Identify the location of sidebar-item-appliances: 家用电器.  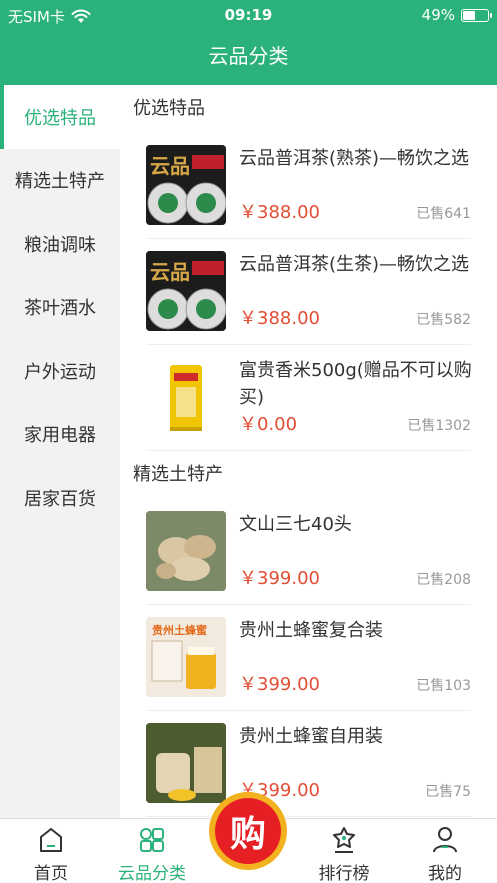
(60, 435).